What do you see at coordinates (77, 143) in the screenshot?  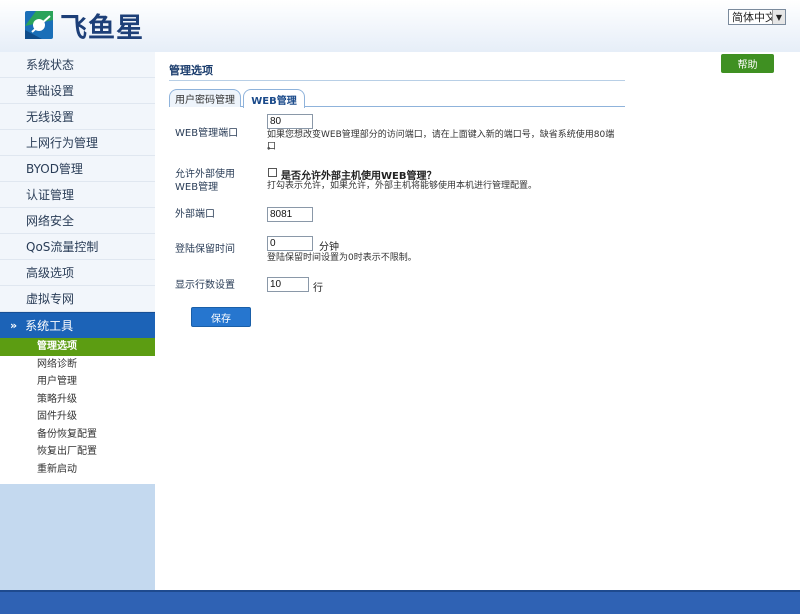 I see `sidebar-item-behavior-management: 上网行为管理` at bounding box center [77, 143].